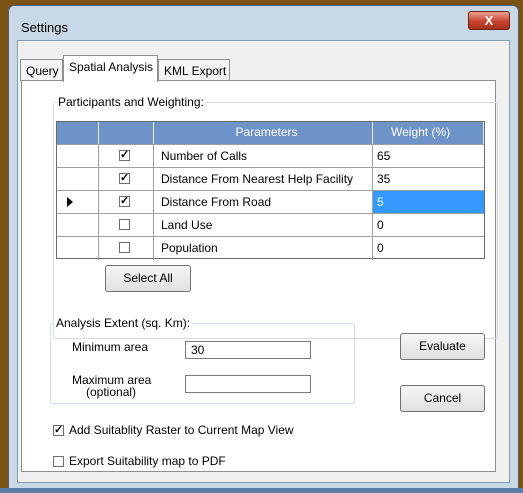 The image size is (523, 493). I want to click on parameter-name: Distance From Road, so click(263, 202).